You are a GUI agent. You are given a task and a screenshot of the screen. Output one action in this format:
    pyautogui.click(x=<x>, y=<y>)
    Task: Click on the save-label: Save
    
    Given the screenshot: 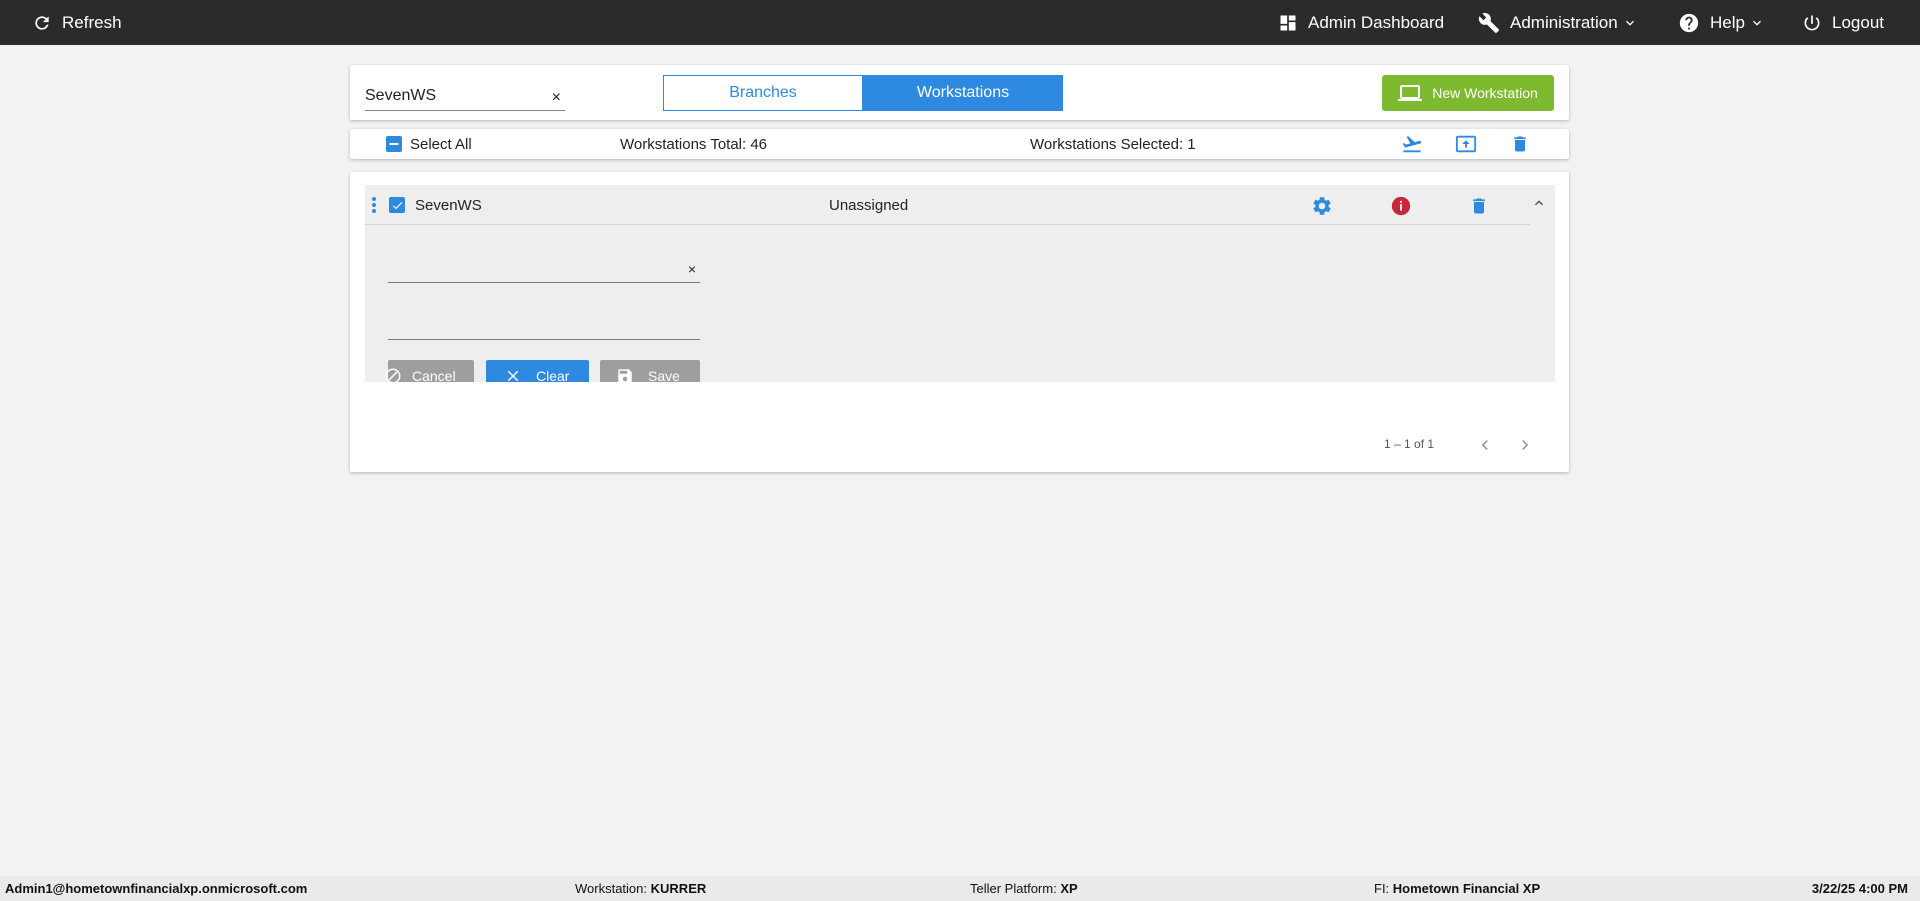 What is the action you would take?
    pyautogui.click(x=664, y=375)
    